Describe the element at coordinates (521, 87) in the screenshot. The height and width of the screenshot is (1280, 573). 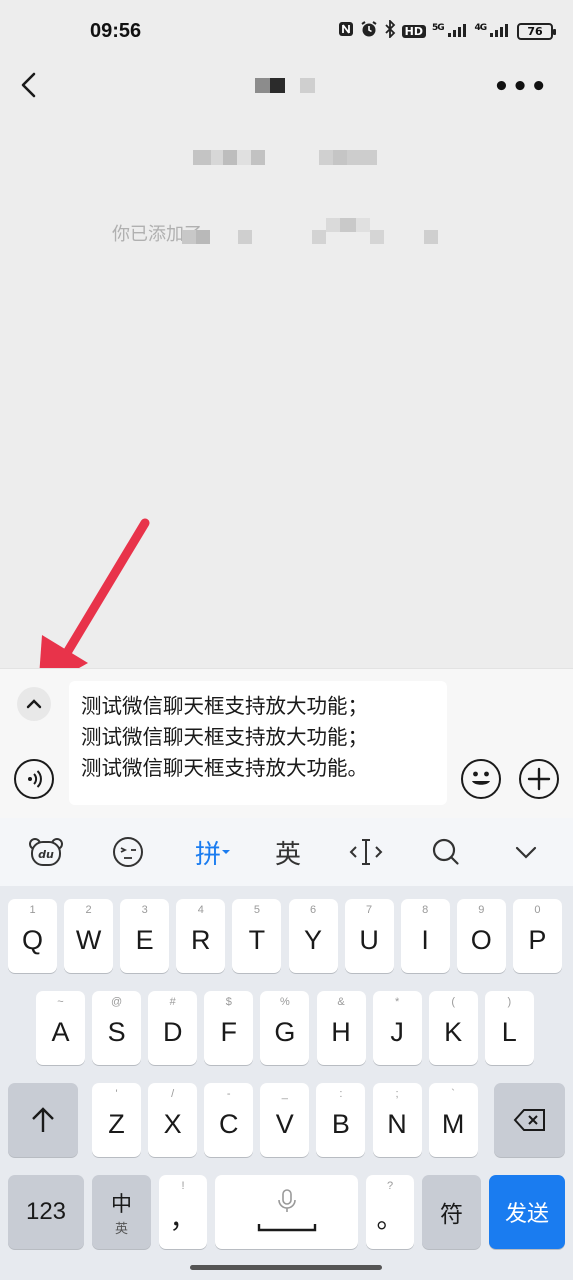
I see `more-options-button: •••` at that location.